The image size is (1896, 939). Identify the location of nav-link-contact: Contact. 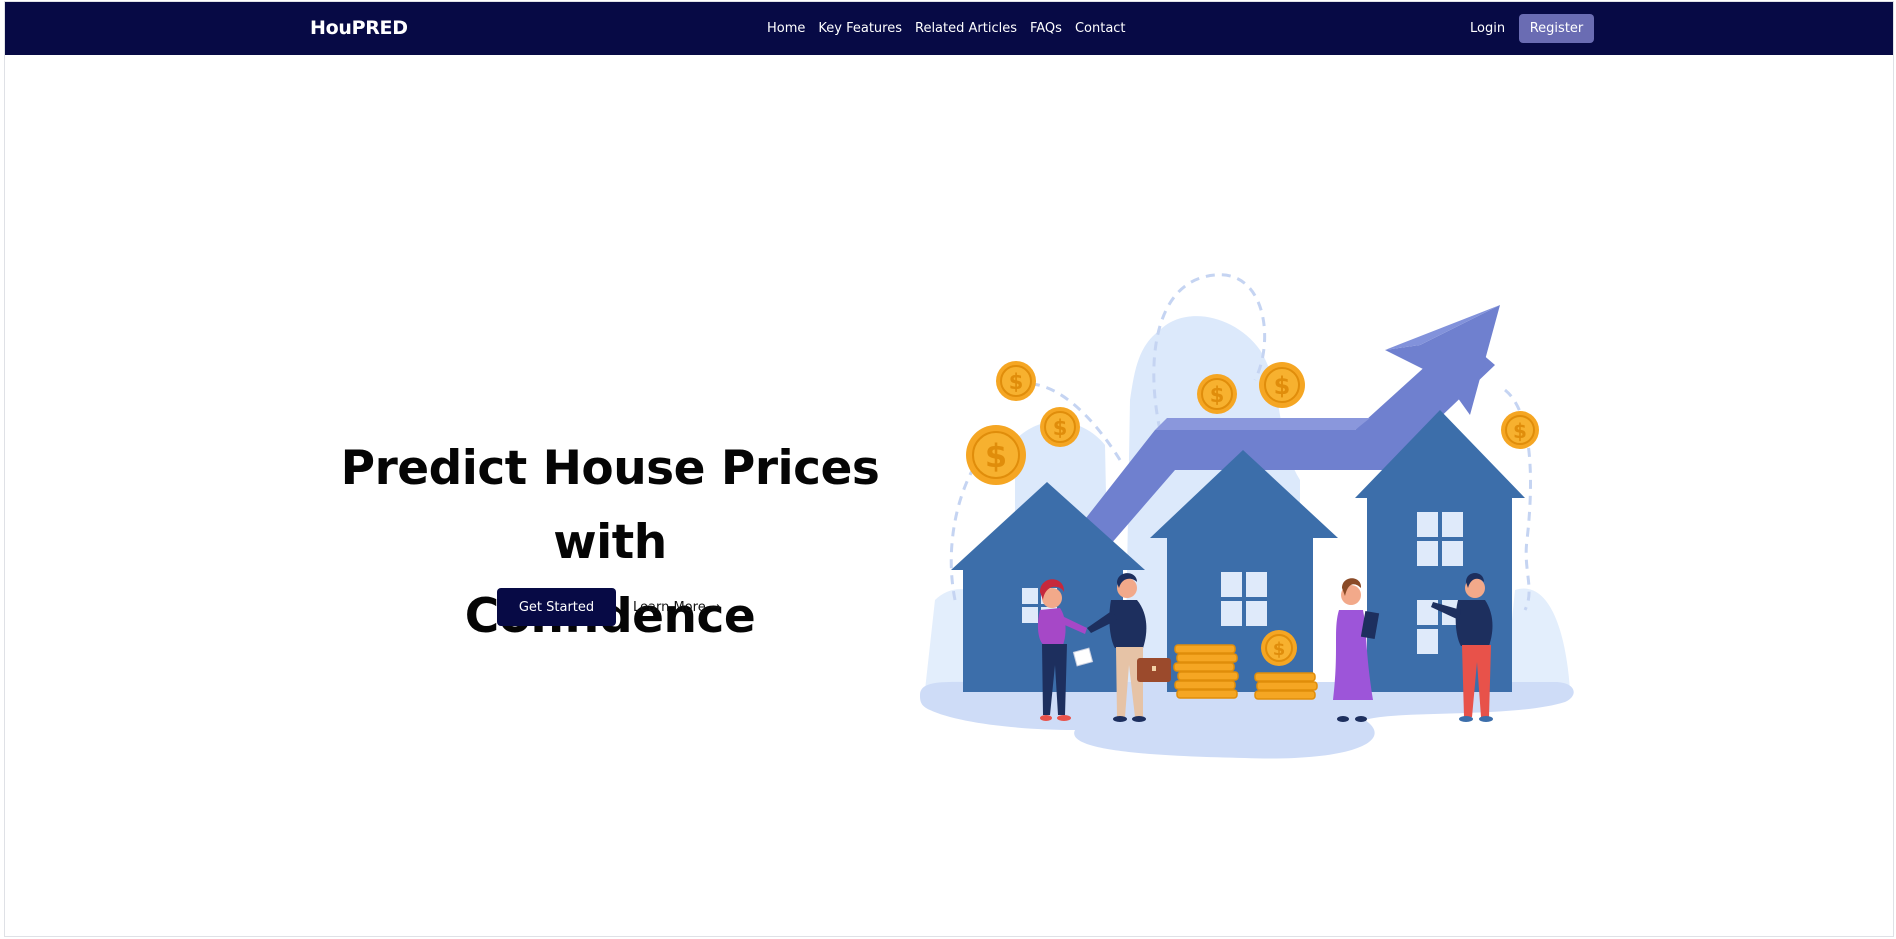
(1100, 28).